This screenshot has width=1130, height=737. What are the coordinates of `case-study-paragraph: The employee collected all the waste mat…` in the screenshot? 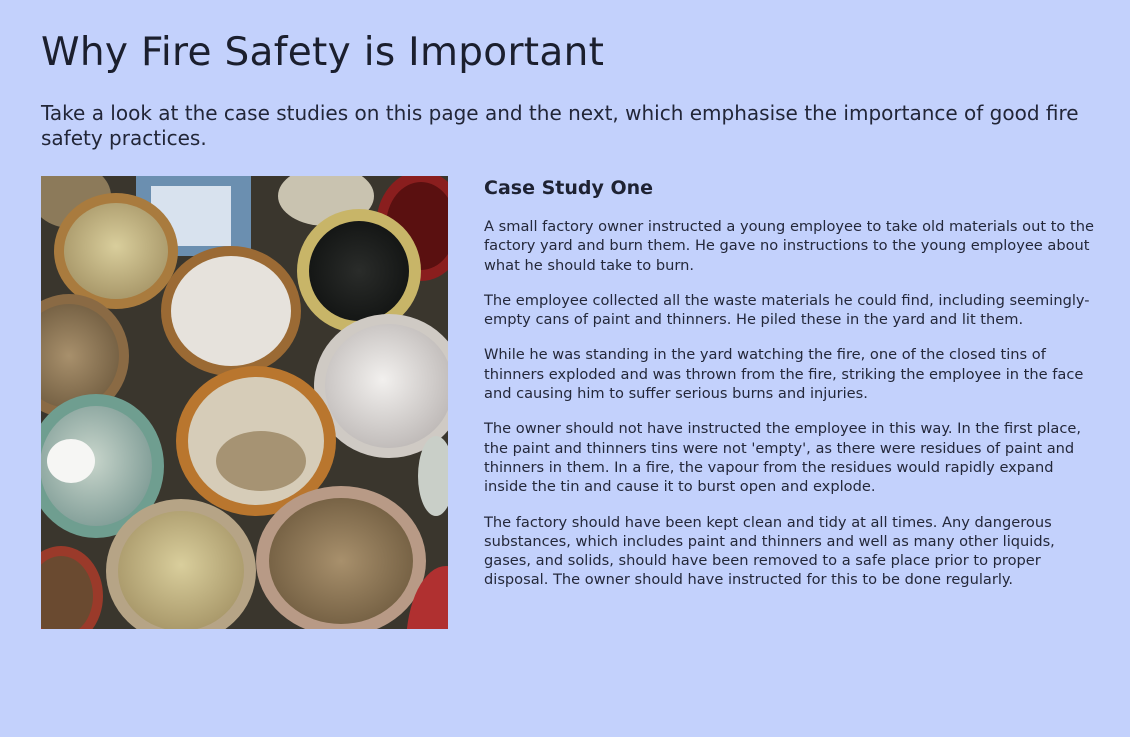 It's located at (787, 310).